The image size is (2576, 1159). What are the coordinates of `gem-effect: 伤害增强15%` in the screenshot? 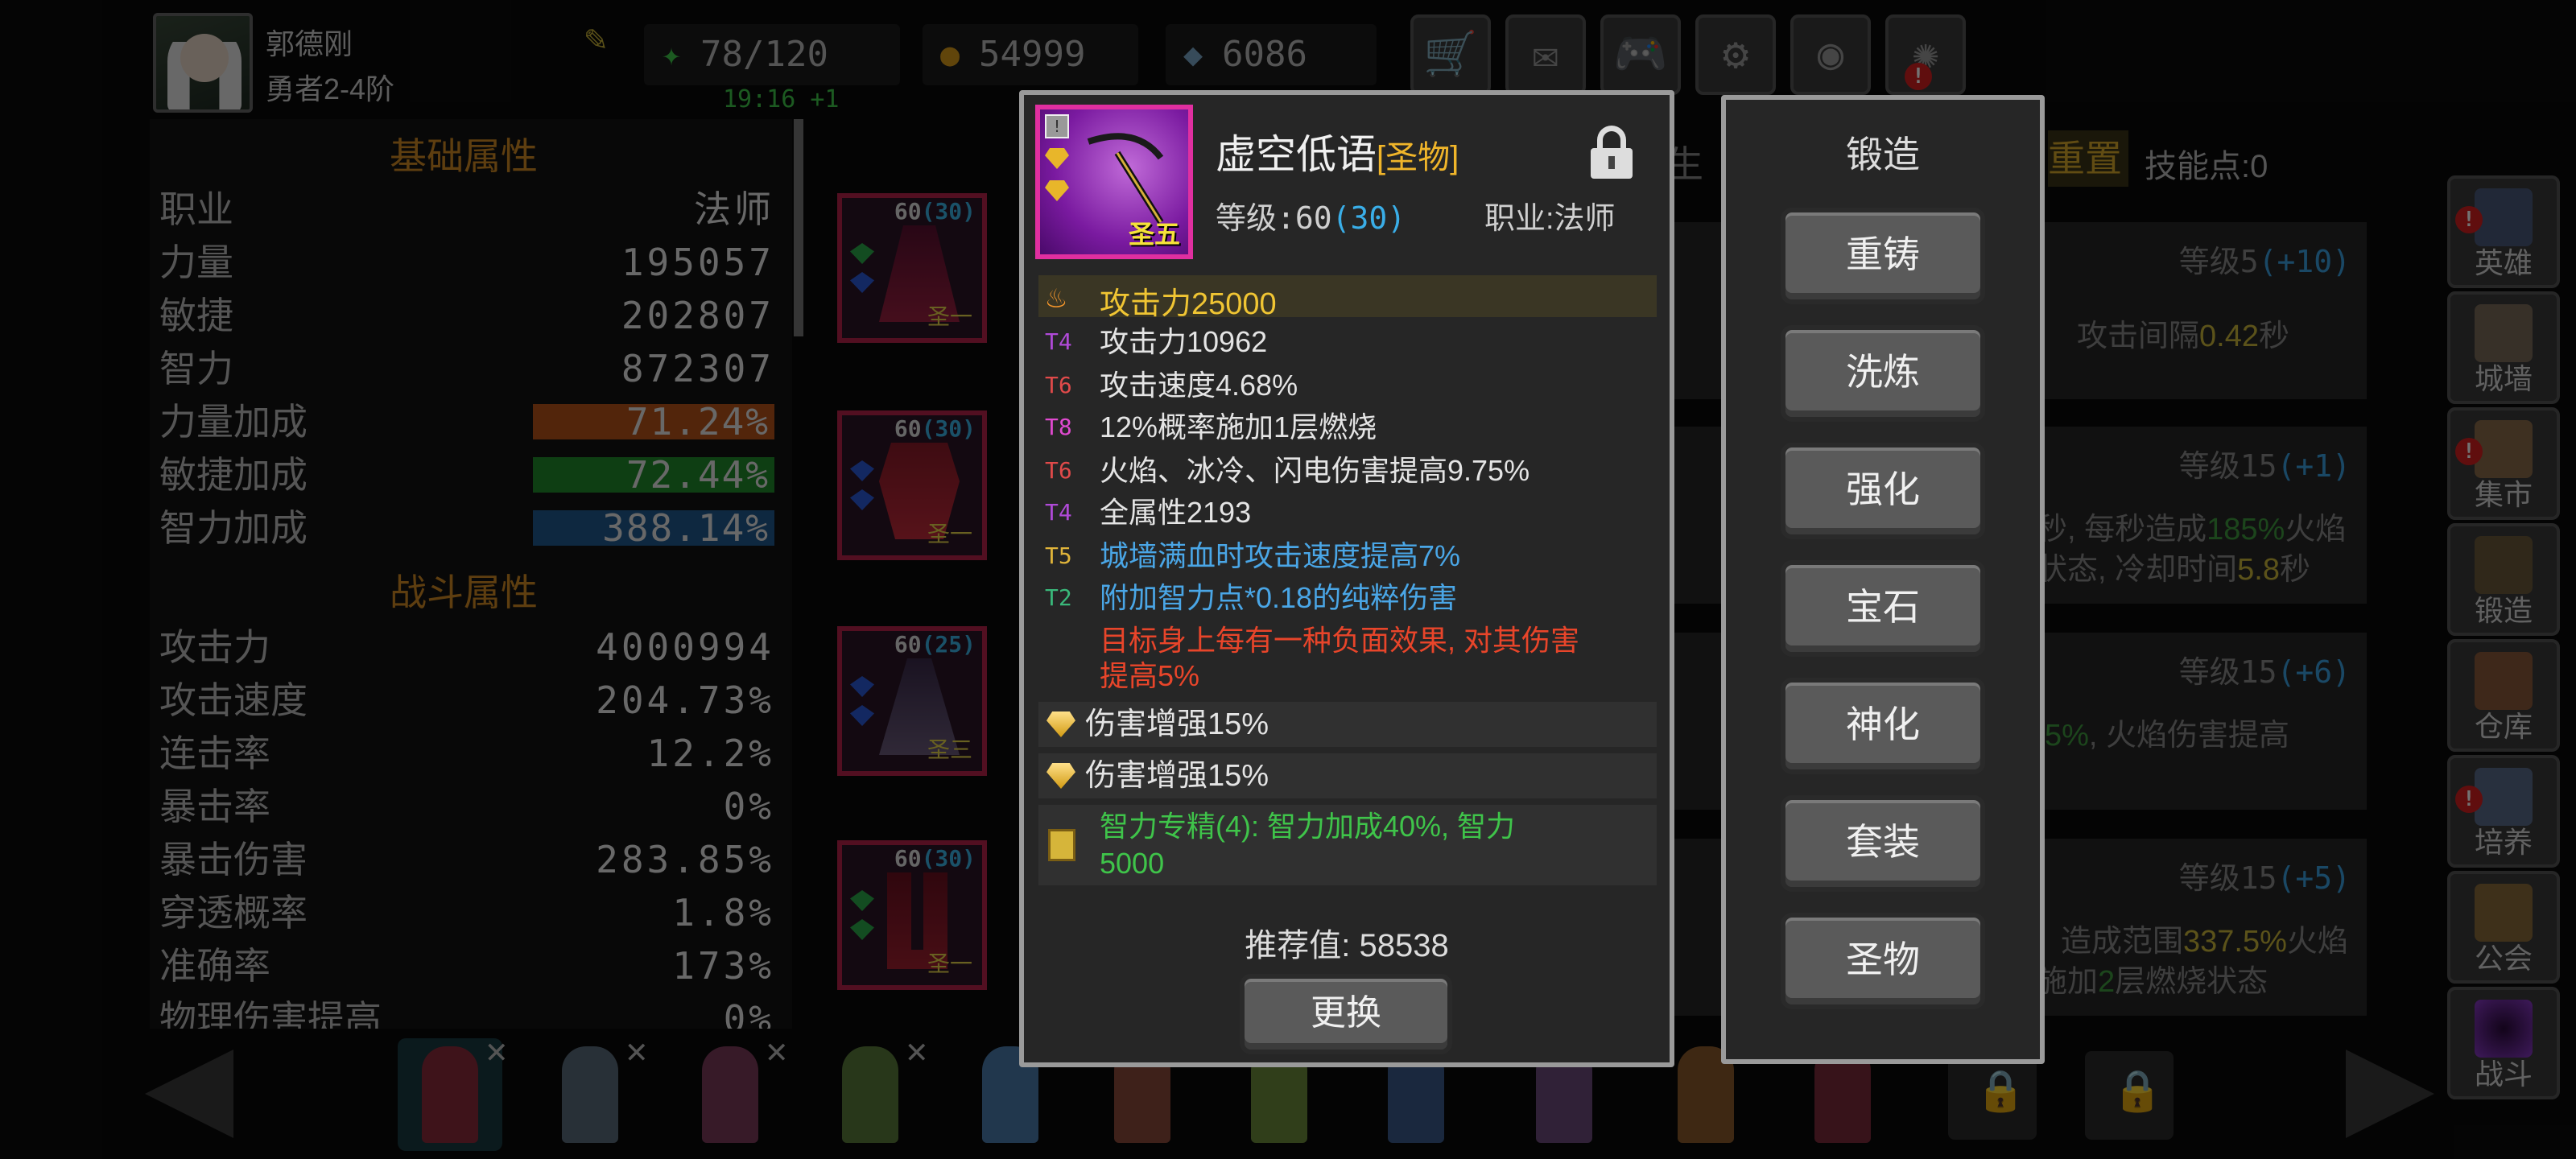 It's located at (1177, 724).